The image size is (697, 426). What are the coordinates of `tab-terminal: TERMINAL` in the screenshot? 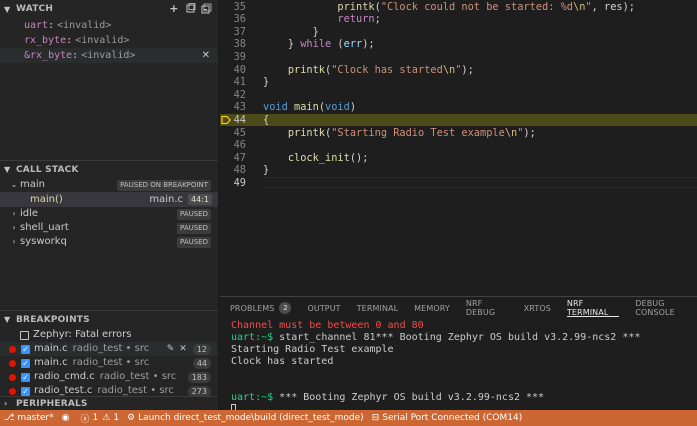 It's located at (377, 308).